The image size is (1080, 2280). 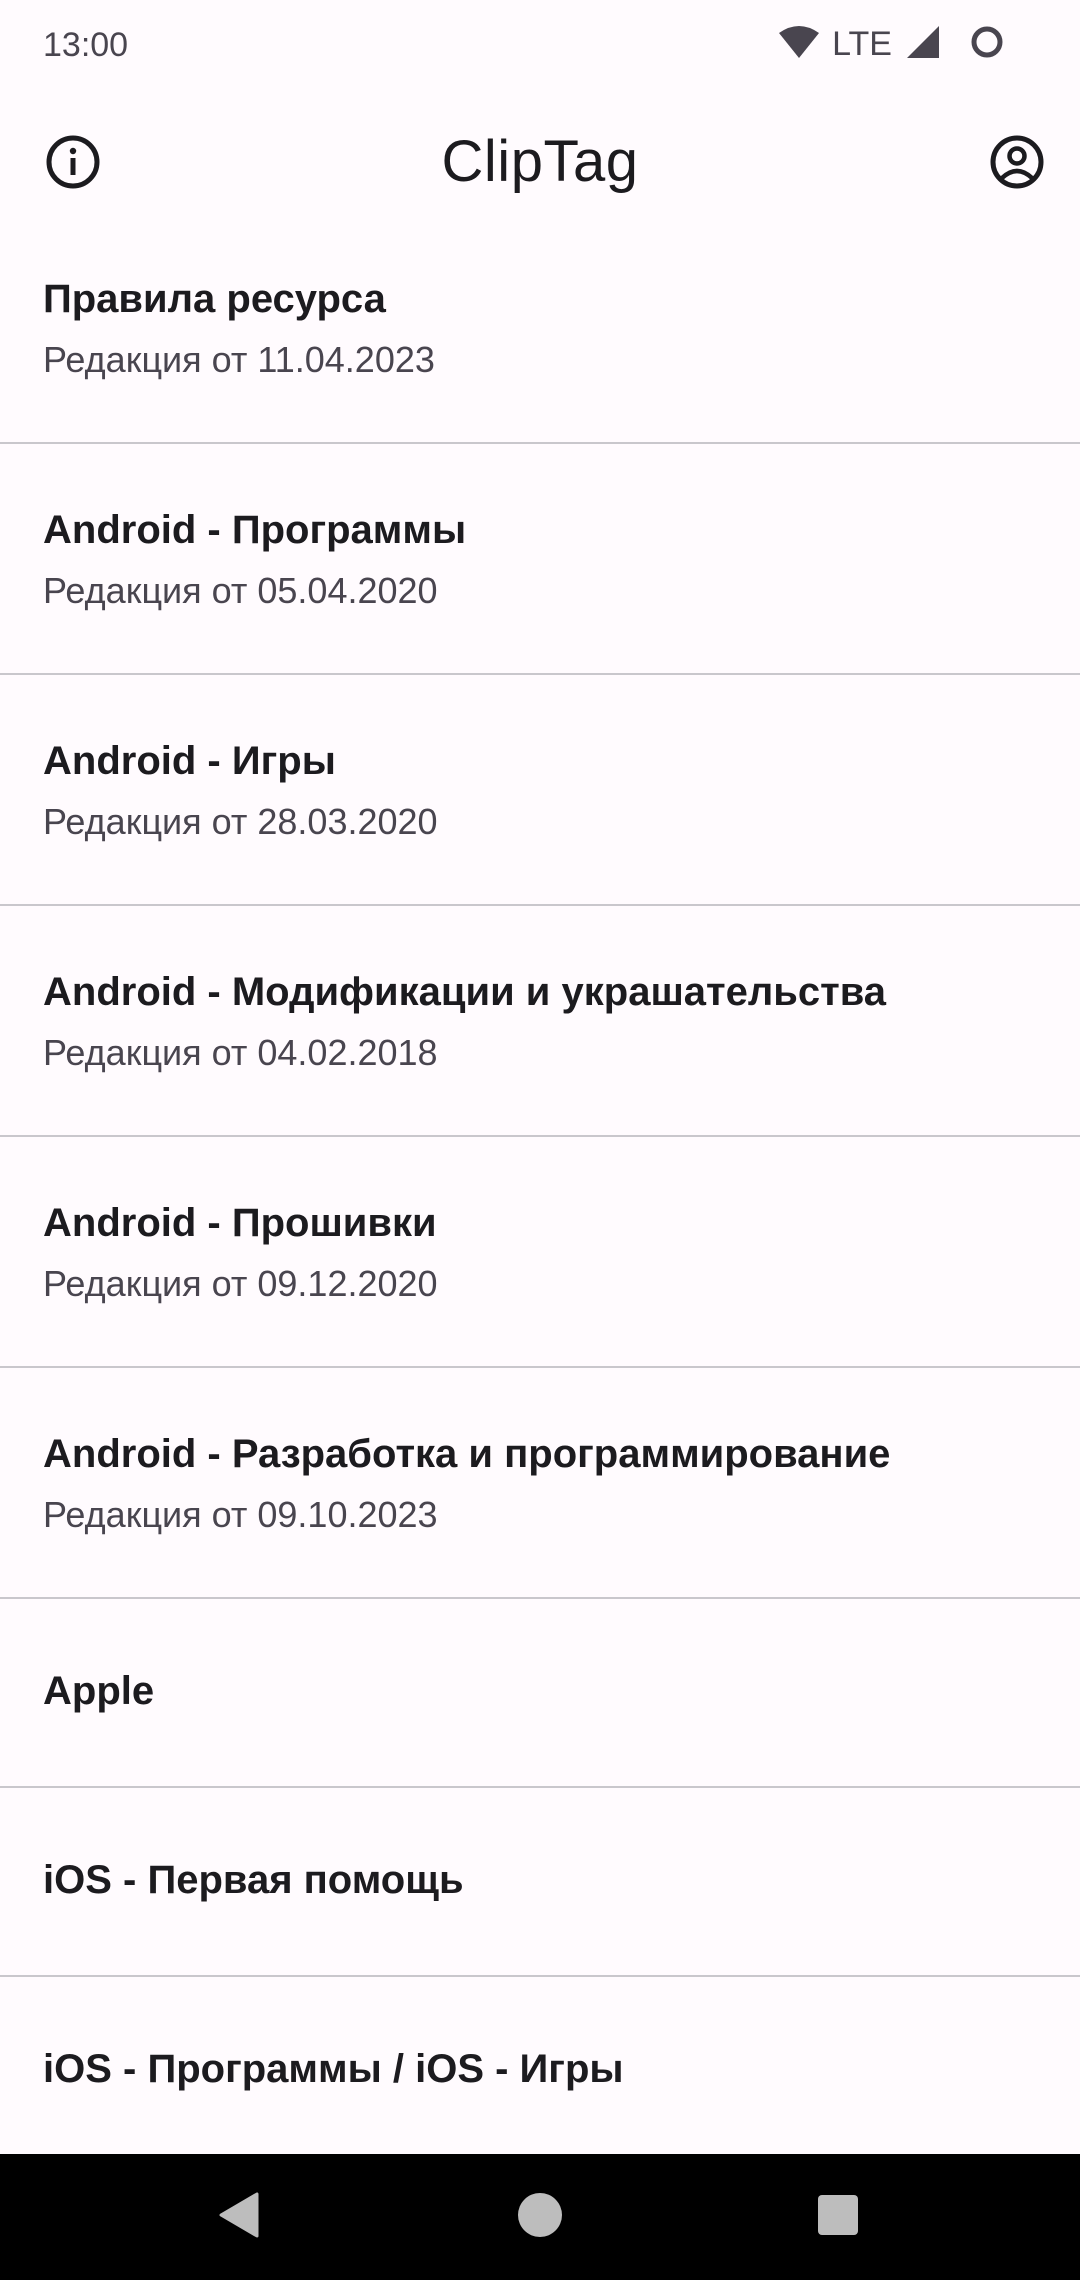 I want to click on list-item-subtitle: Редакция от 11.04.2023, so click(x=239, y=359).